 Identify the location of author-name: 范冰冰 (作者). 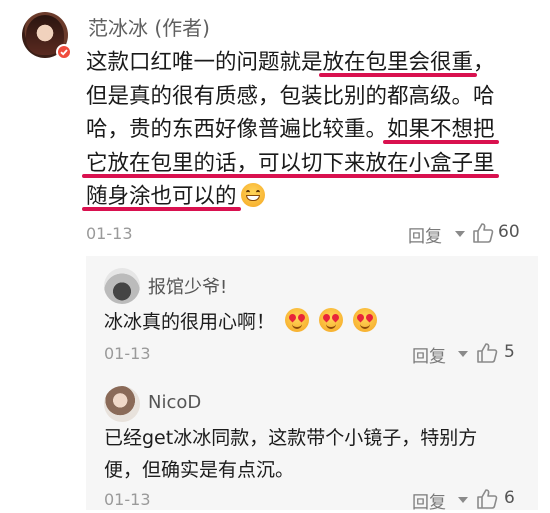
(149, 26).